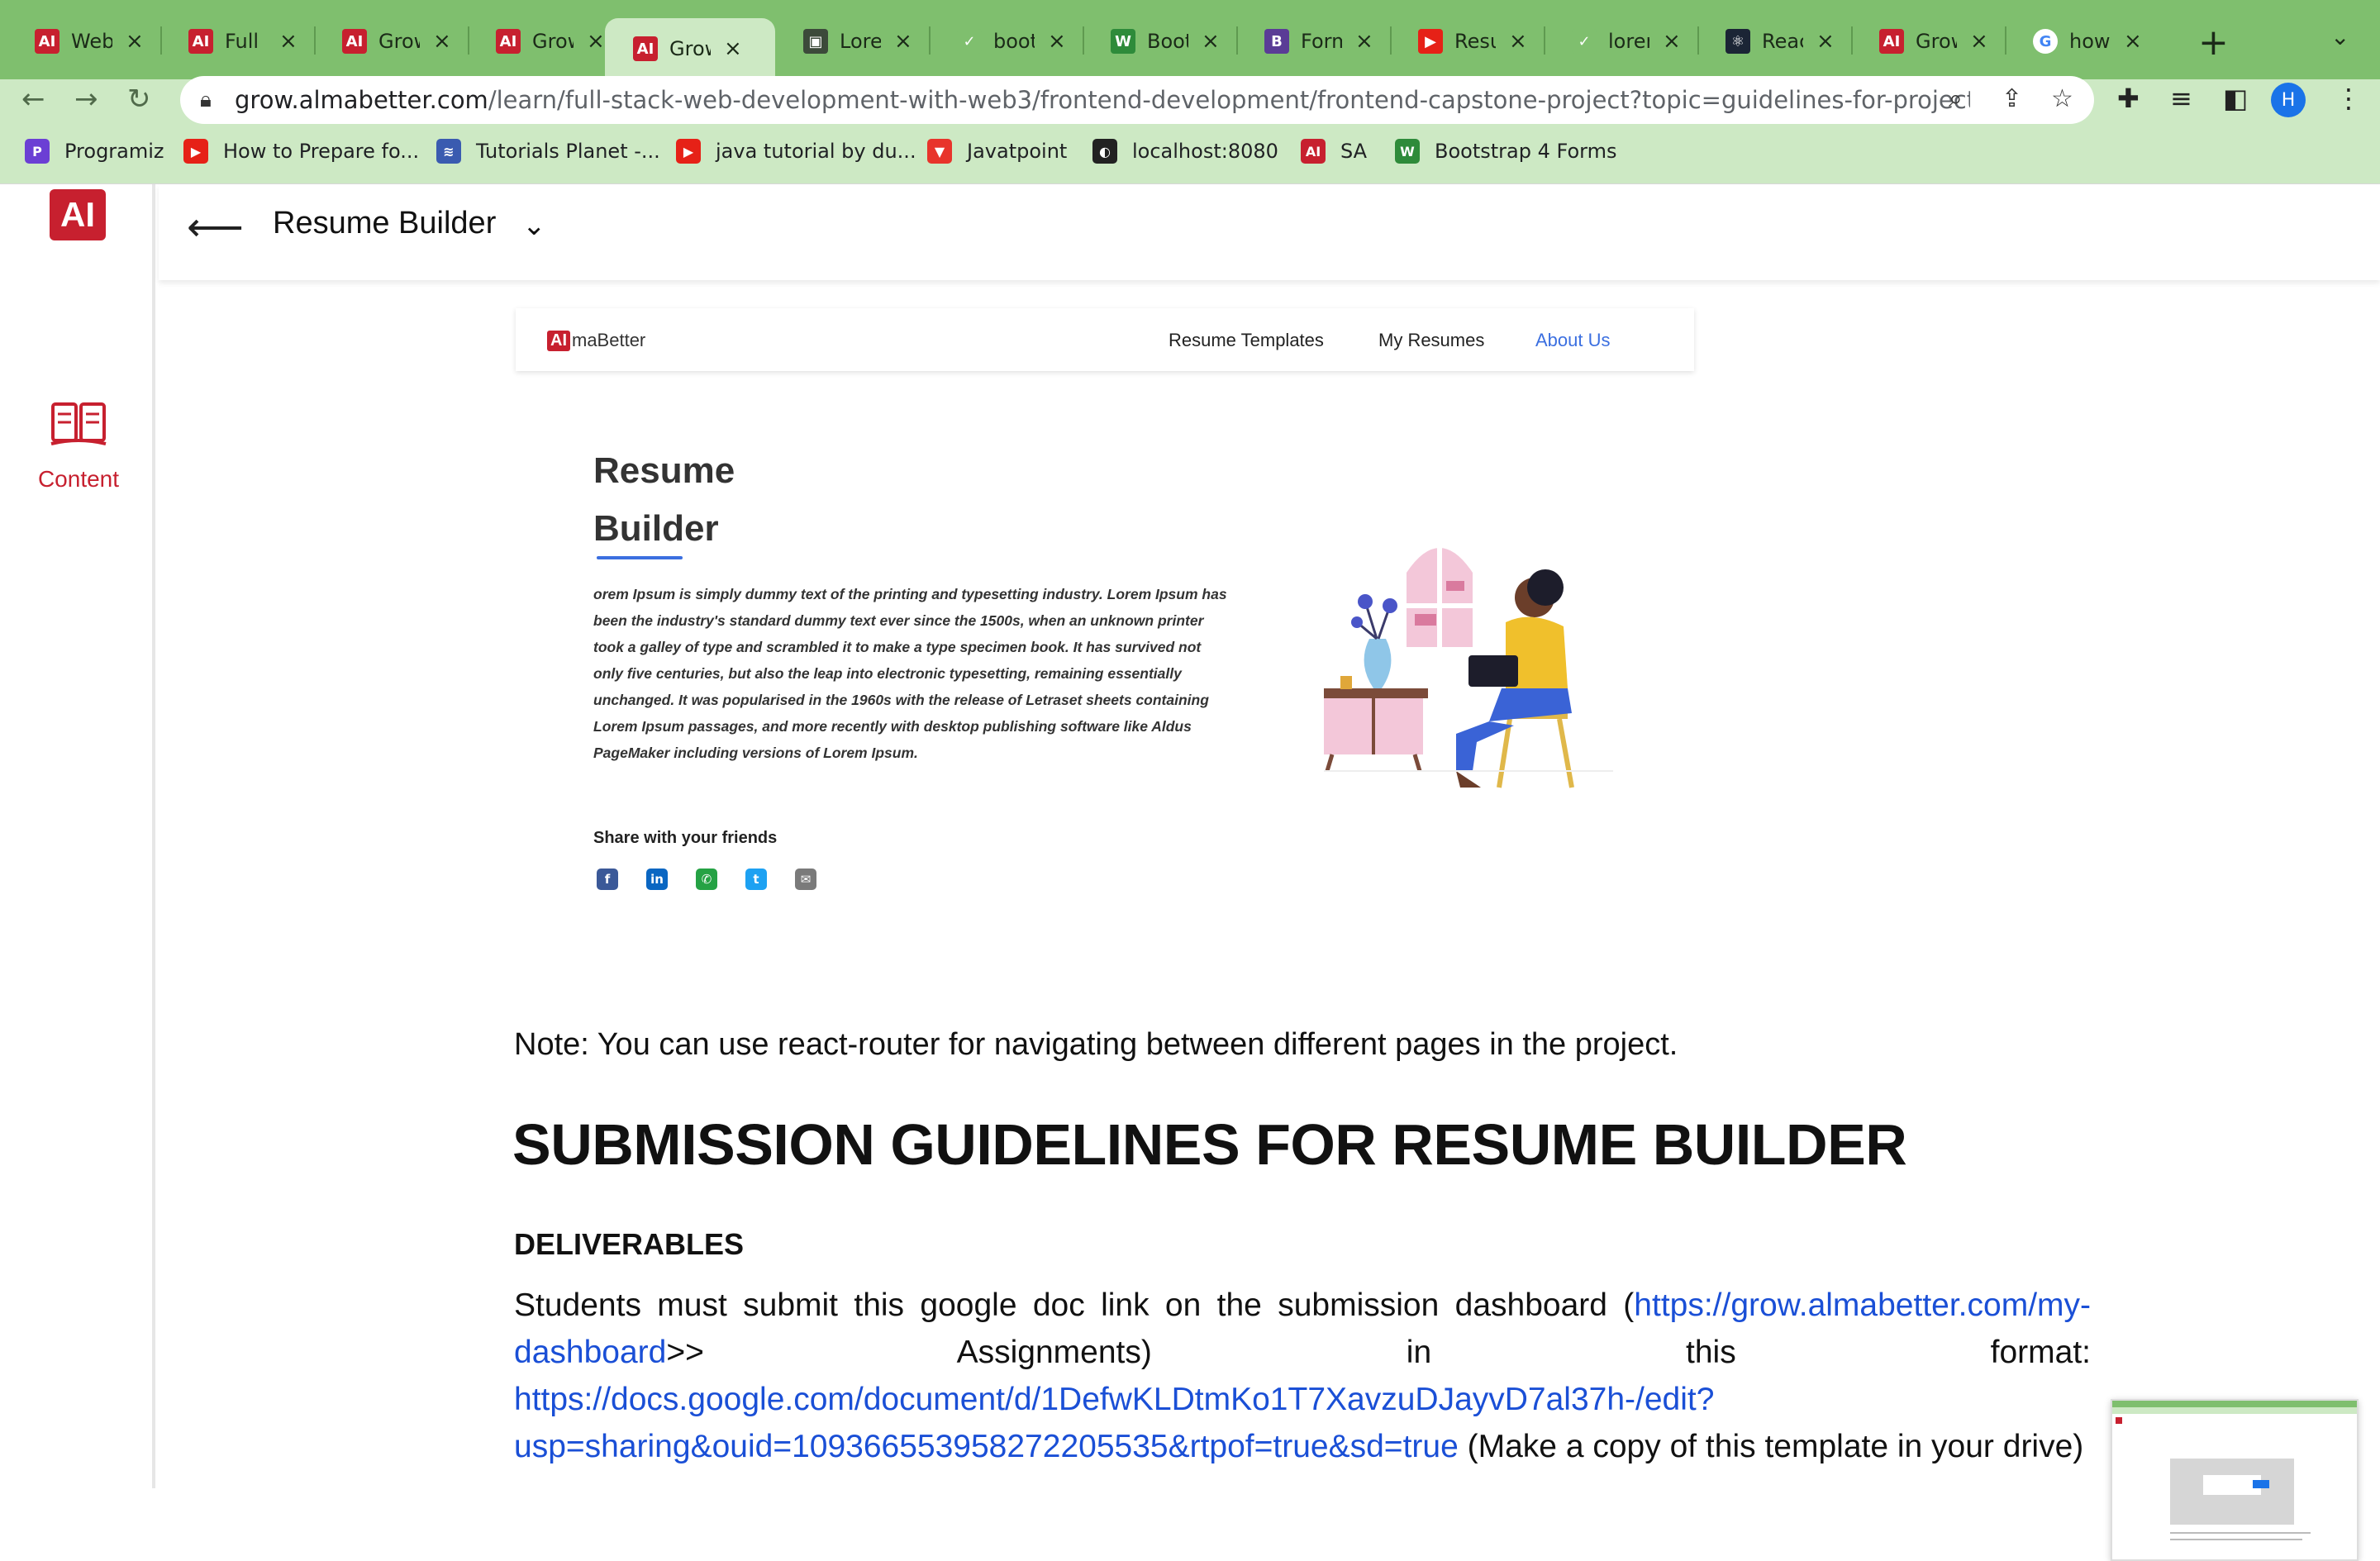 This screenshot has width=2380, height=1561. I want to click on w3-icon: W, so click(1123, 41).